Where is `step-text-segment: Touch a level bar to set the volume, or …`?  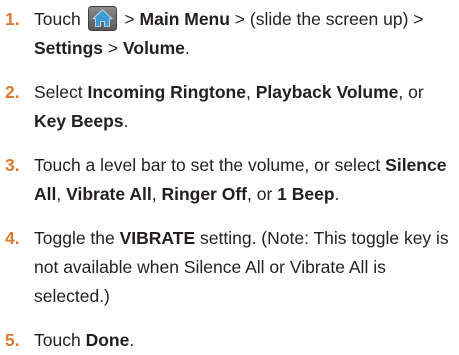
step-text-segment: Touch a level bar to set the volume, or … is located at coordinates (210, 165).